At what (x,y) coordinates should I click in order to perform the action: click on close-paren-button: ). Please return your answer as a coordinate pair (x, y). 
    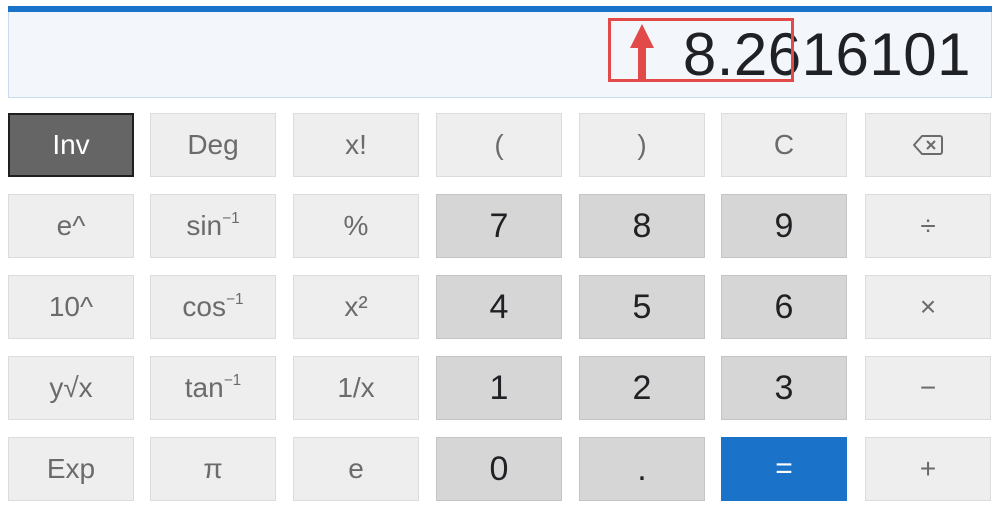
    Looking at the image, I should click on (642, 145).